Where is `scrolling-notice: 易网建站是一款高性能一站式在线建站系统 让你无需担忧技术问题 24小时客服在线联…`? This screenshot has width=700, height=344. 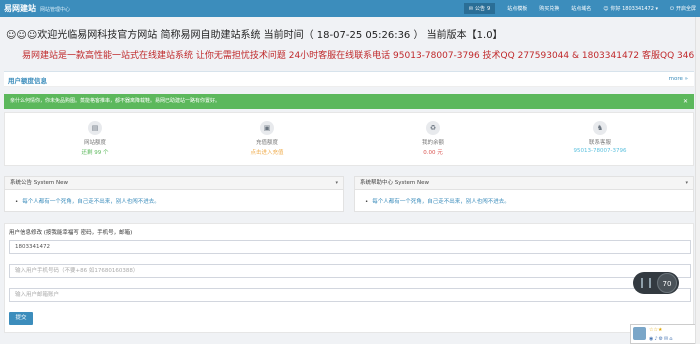 scrolling-notice: 易网建站是一款高性能一站式在线建站系统 让你无需担忧技术问题 24小时客服在线联… is located at coordinates (361, 56).